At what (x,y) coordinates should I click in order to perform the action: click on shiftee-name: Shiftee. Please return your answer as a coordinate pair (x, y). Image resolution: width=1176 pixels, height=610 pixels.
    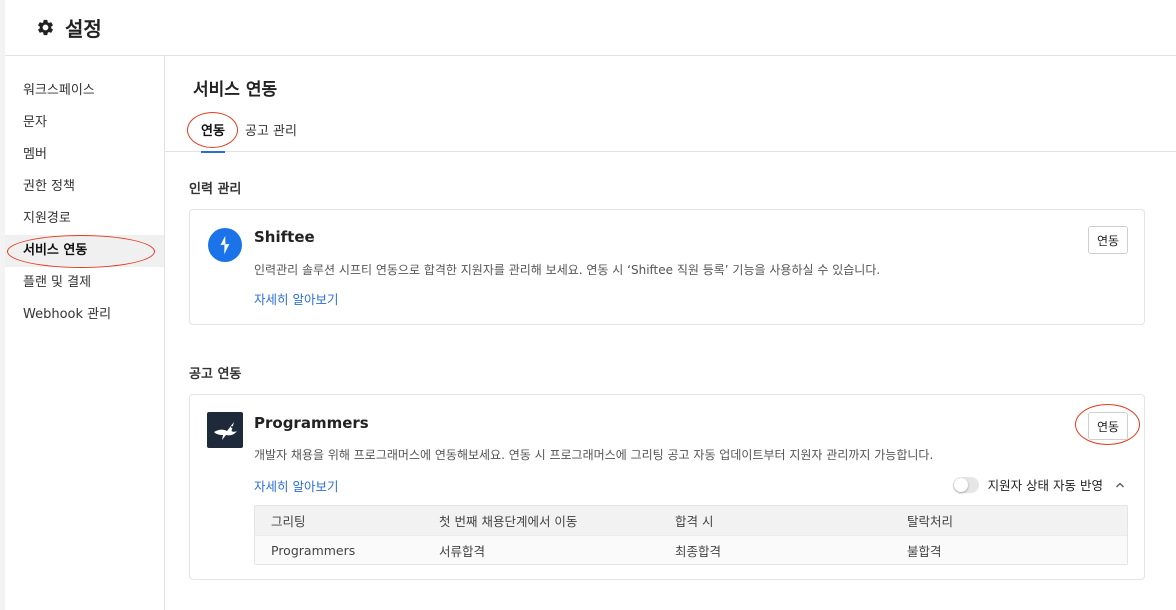
    Looking at the image, I should click on (284, 237).